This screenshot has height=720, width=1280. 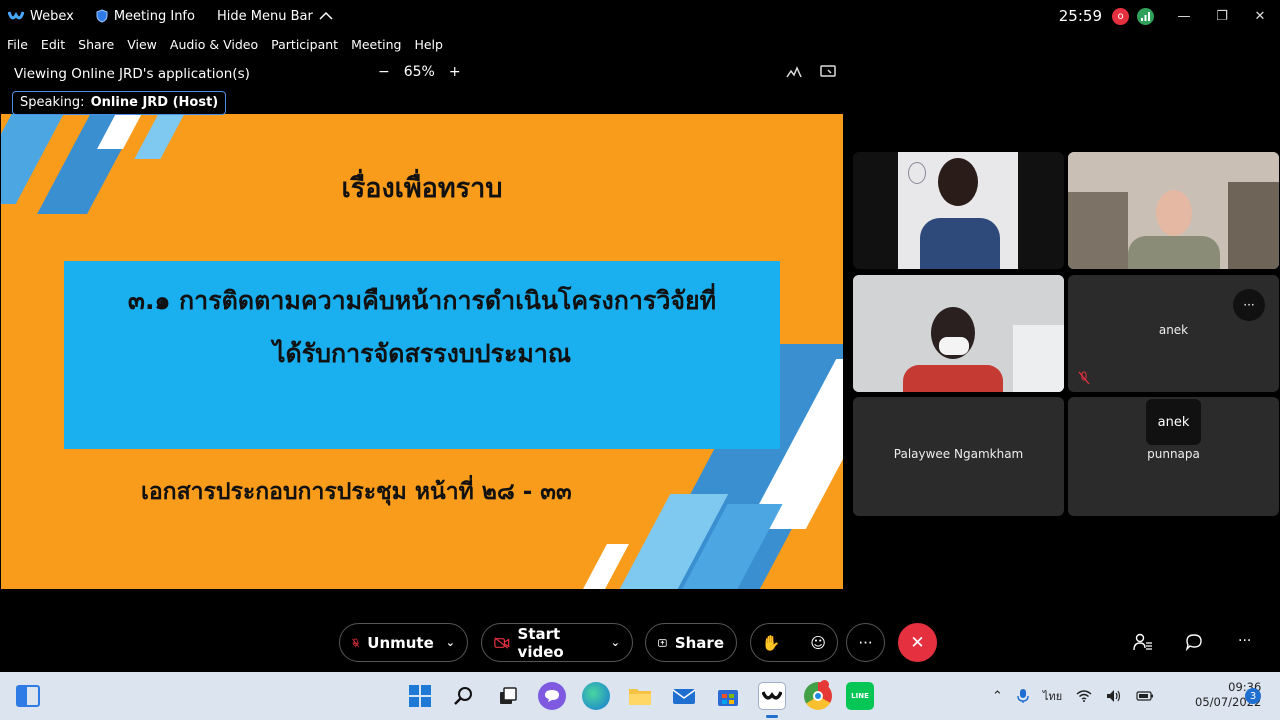 What do you see at coordinates (596, 696) in the screenshot?
I see `edge-icon` at bounding box center [596, 696].